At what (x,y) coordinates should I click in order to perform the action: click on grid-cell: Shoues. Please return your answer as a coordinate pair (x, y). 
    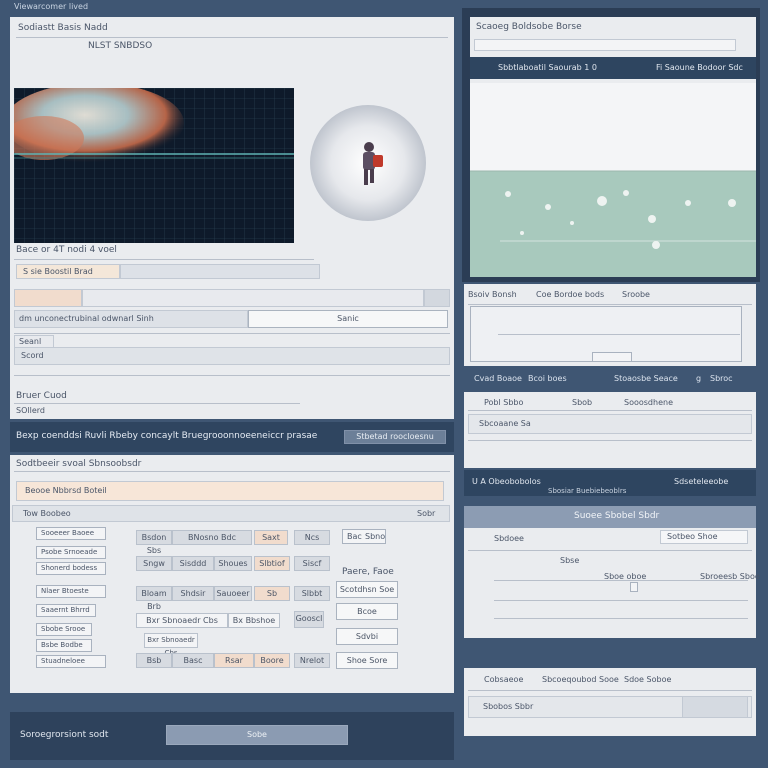
    Looking at the image, I should click on (233, 563).